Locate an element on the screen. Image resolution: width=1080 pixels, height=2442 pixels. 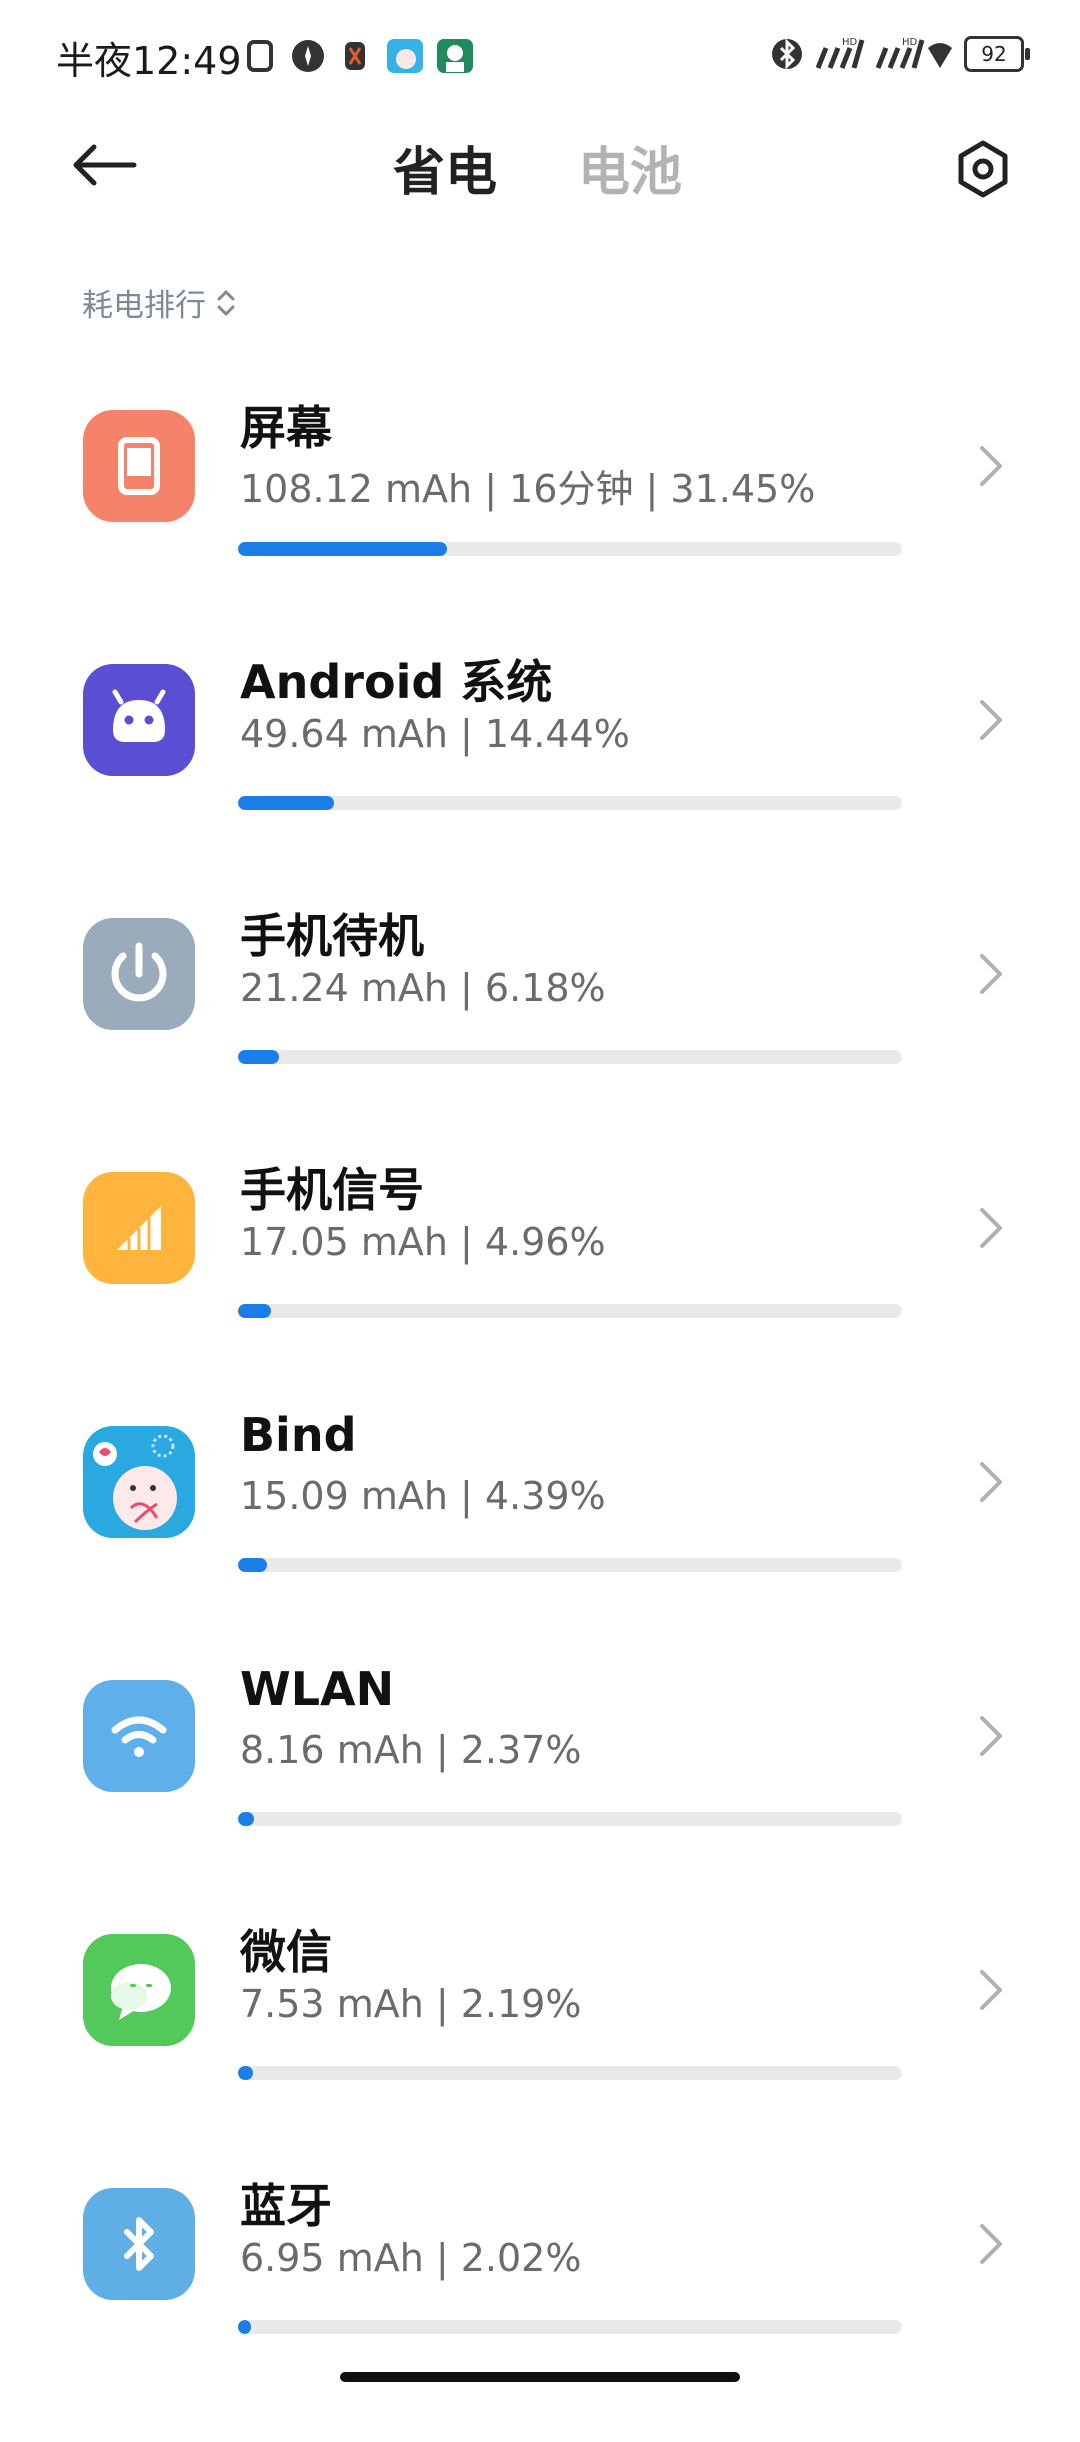
item-stats: 15.09 mAh | 4.39% is located at coordinates (423, 1496).